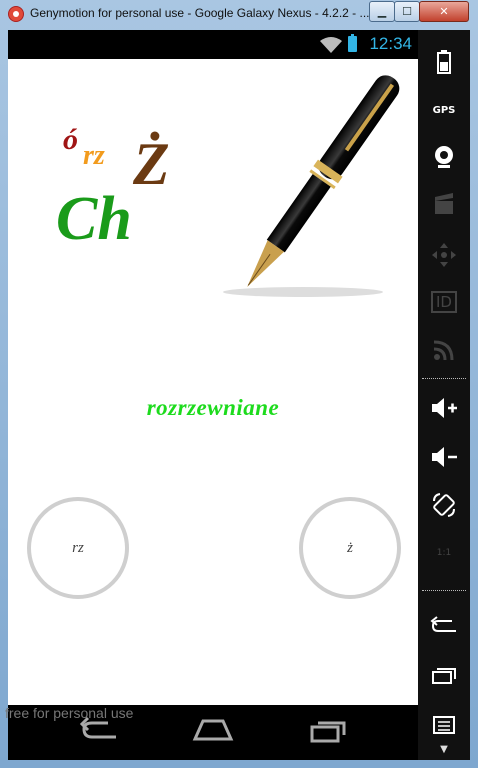 This screenshot has width=478, height=768. Describe the element at coordinates (444, 408) in the screenshot. I see `volume-up-icon` at that location.